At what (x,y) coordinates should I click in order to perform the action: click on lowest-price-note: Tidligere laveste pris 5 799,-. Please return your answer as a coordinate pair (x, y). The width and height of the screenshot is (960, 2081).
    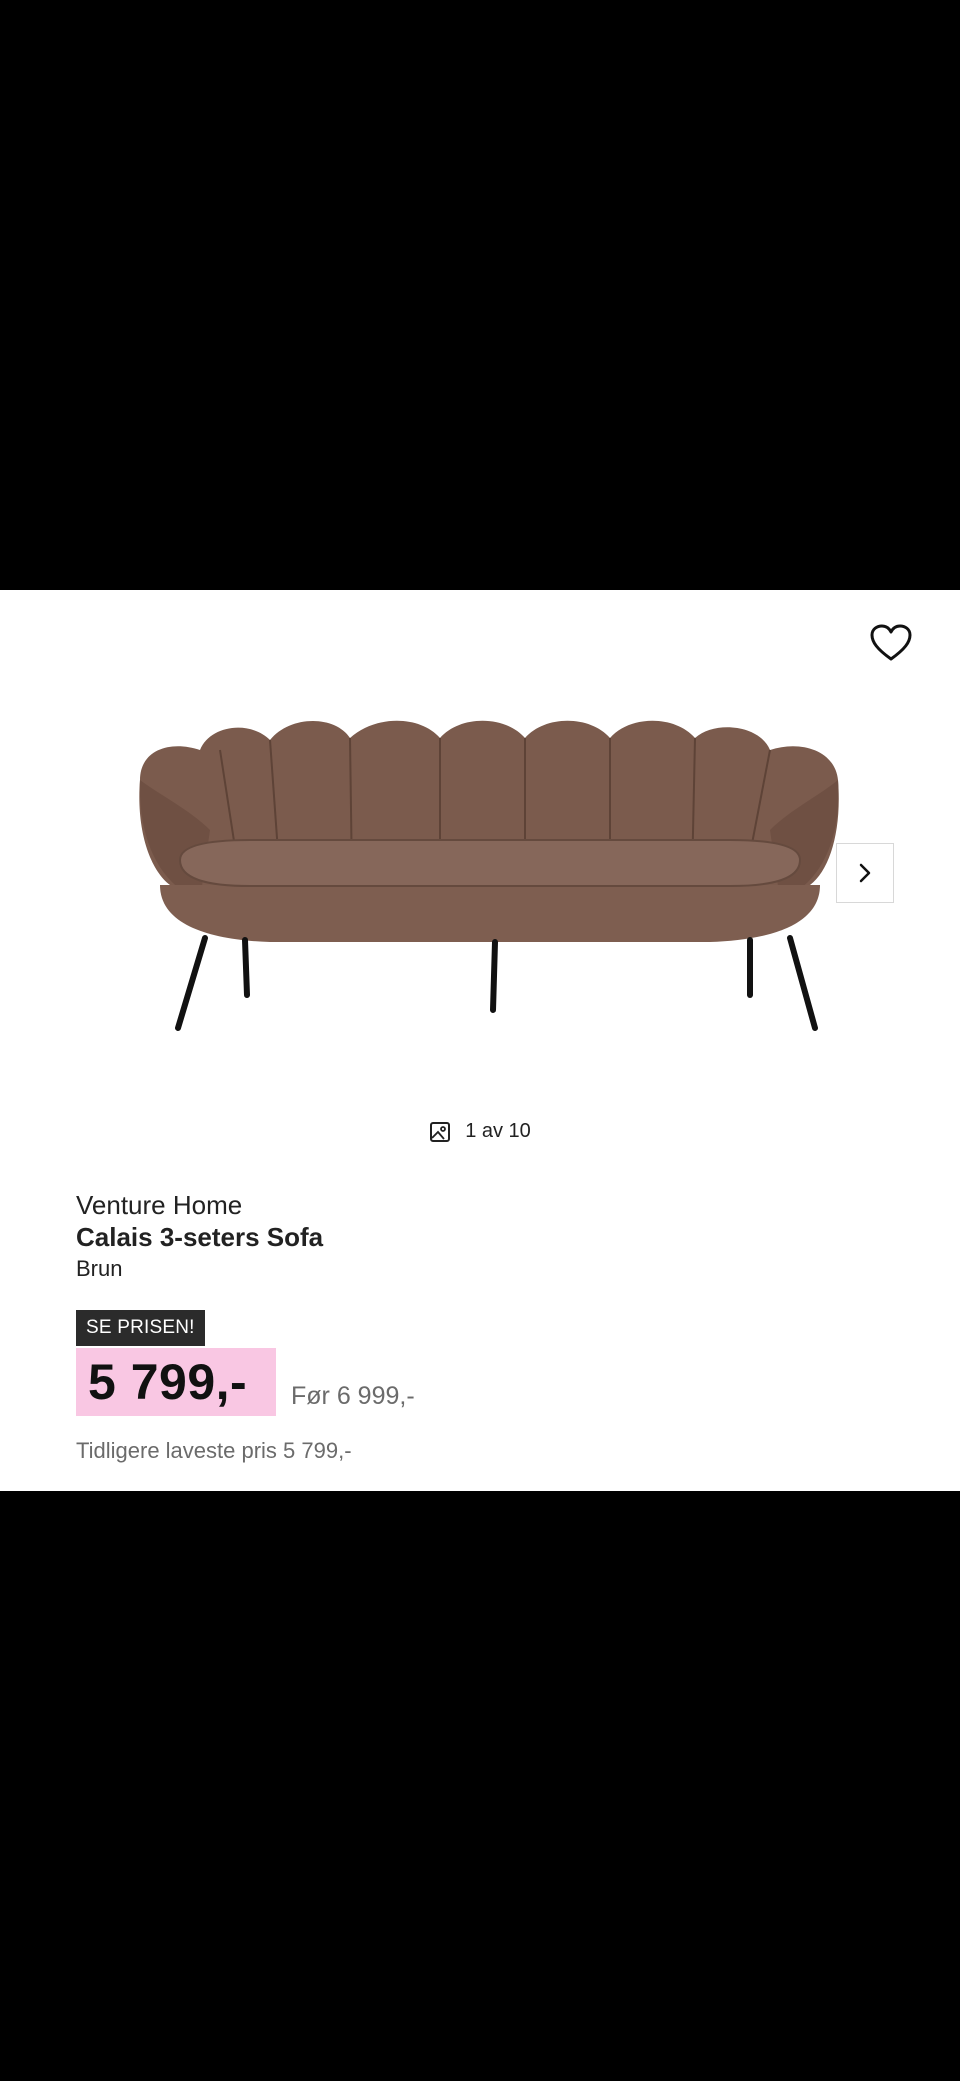
    Looking at the image, I should click on (214, 1450).